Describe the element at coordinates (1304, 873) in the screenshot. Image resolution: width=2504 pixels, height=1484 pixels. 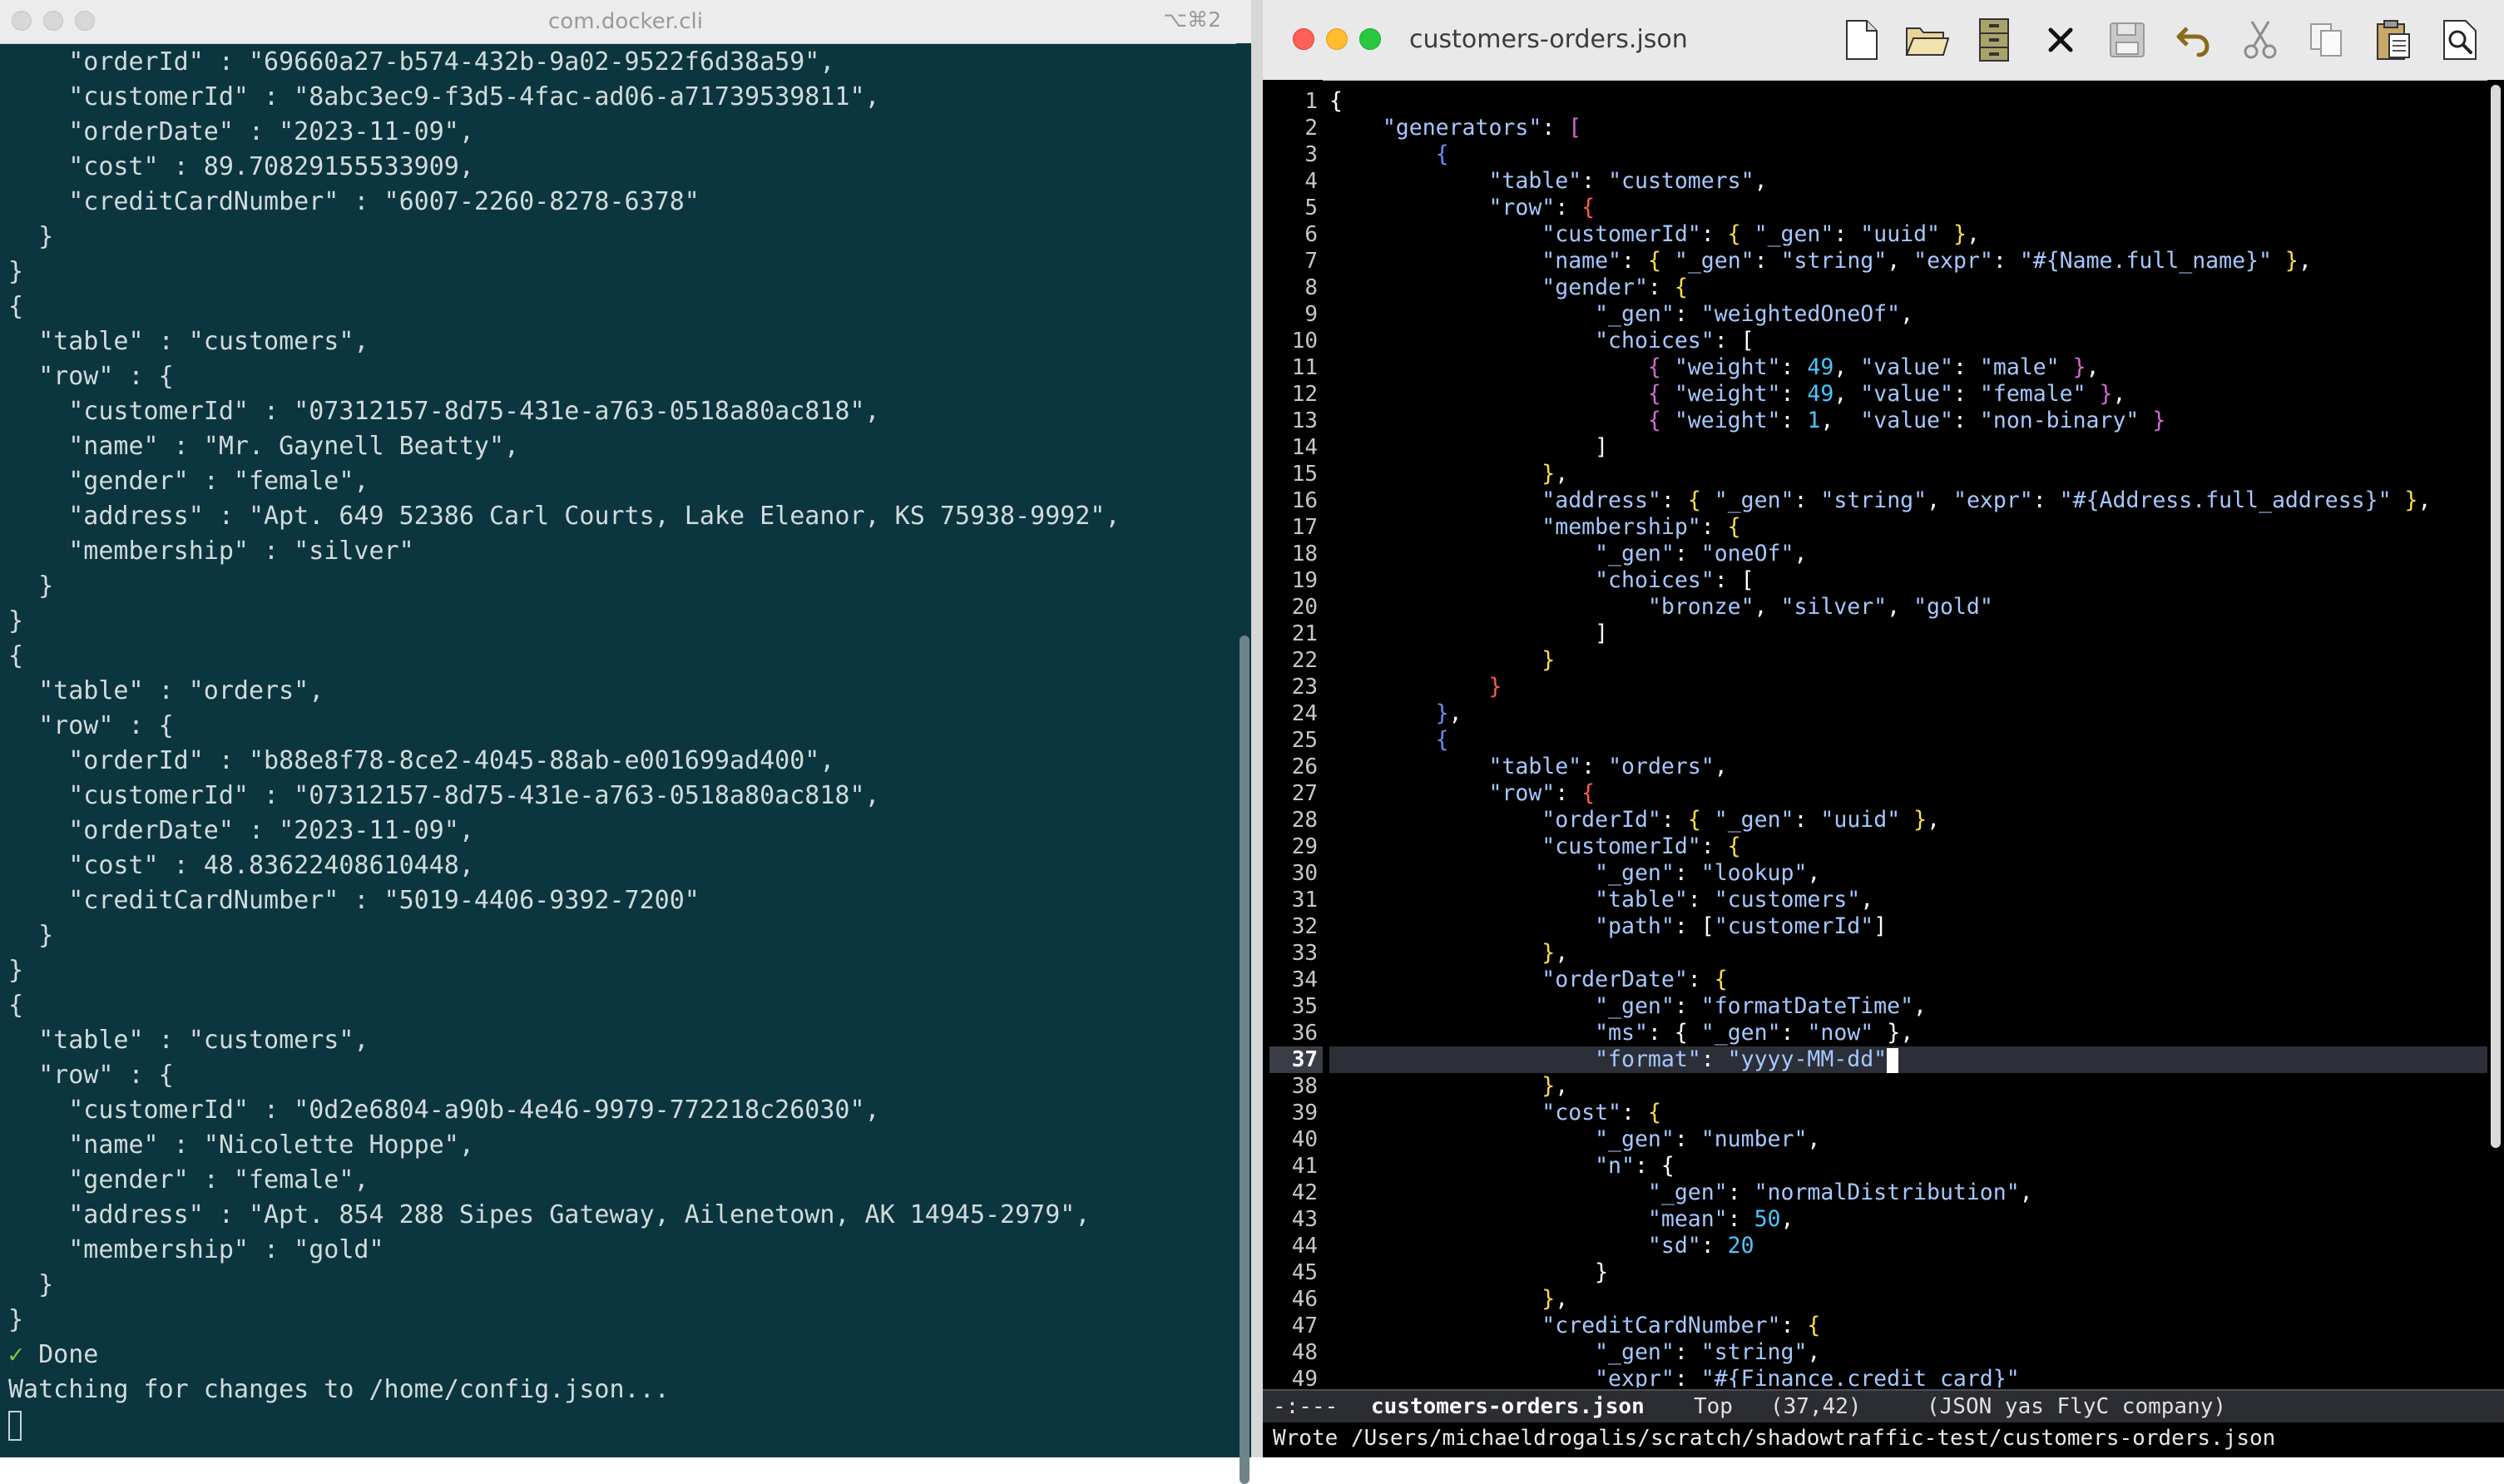
I see `line-number: 30` at that location.